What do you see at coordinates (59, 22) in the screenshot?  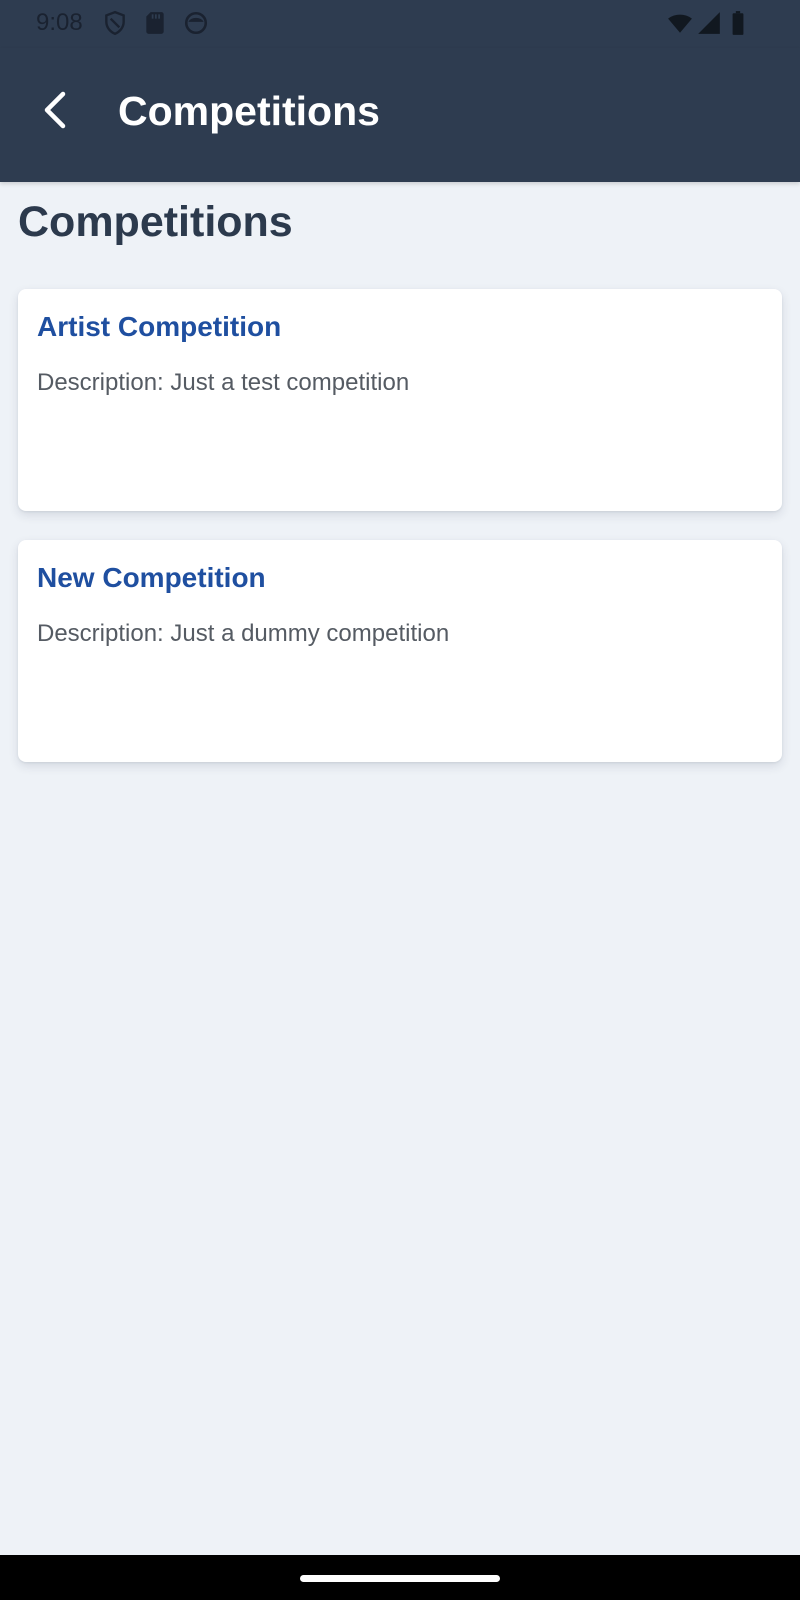 I see `status-time: 9:08` at bounding box center [59, 22].